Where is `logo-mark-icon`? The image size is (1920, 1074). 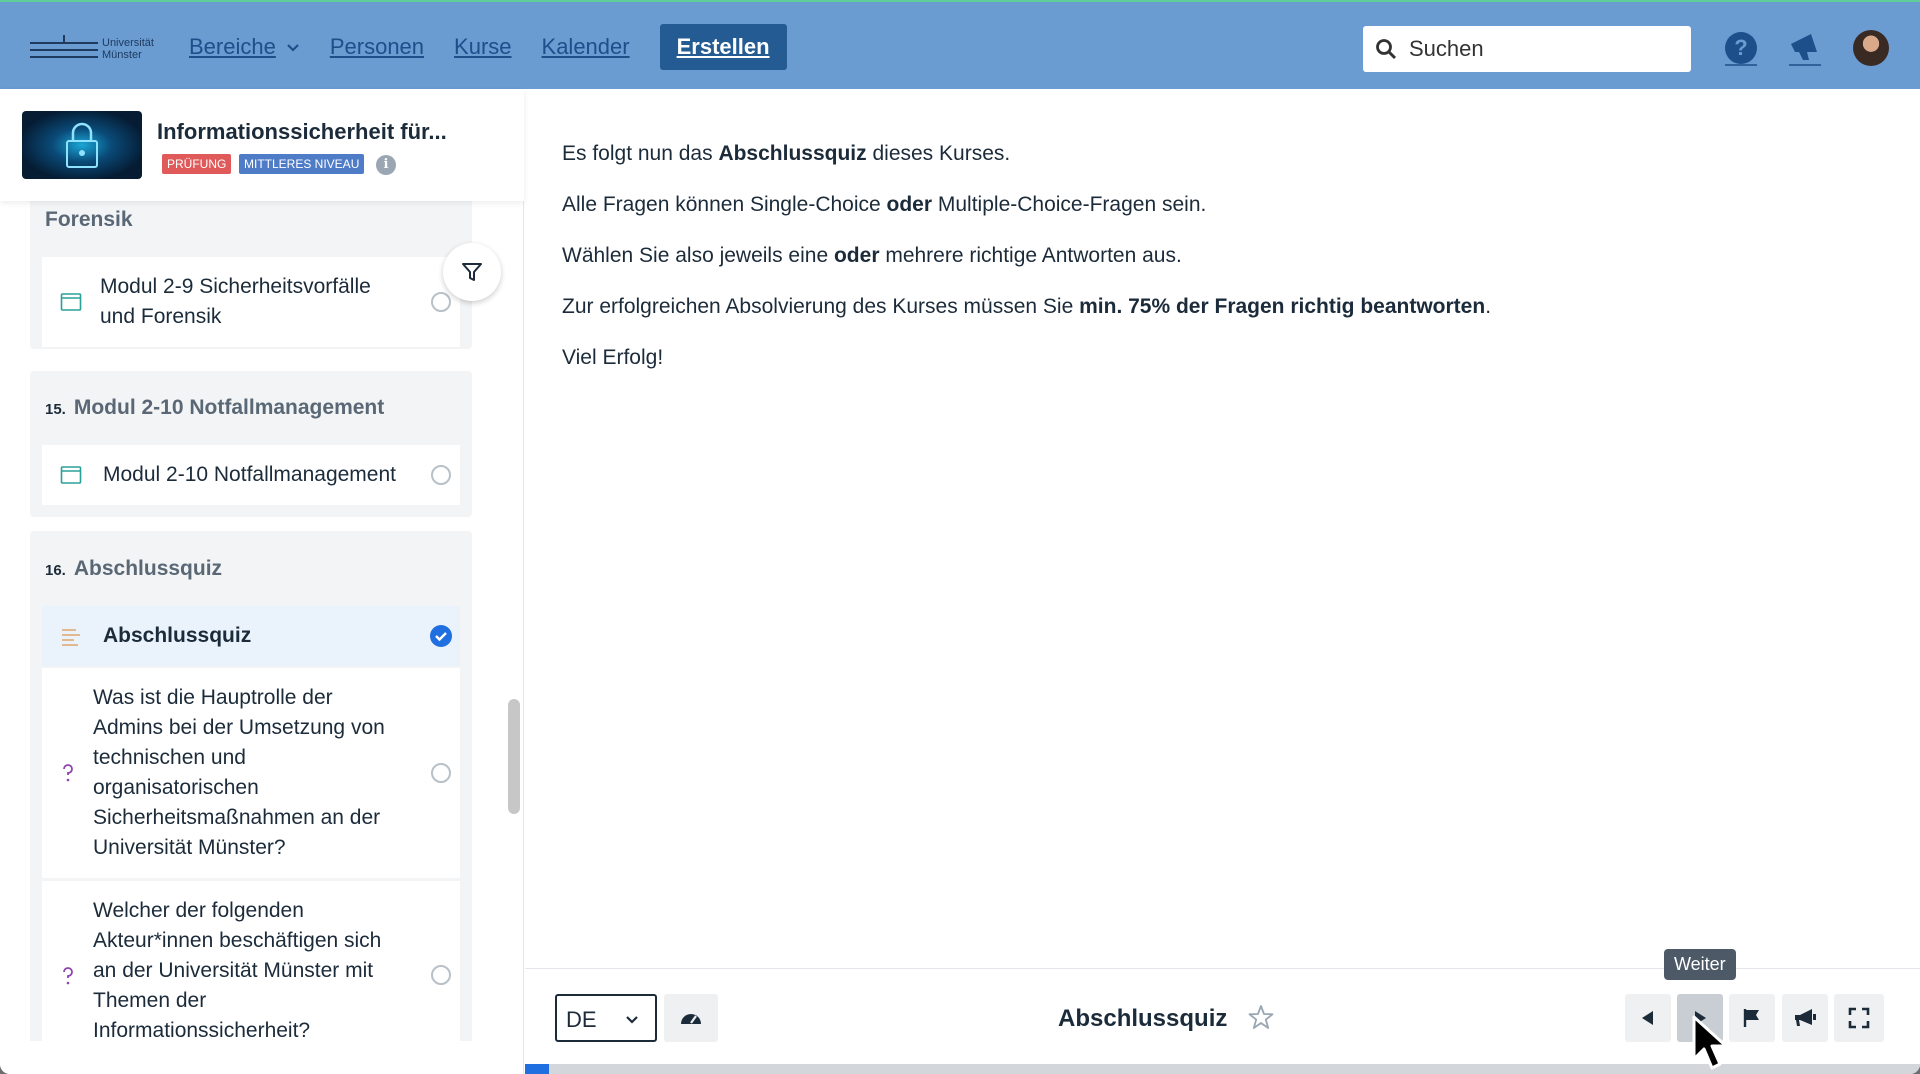
logo-mark-icon is located at coordinates (64, 49).